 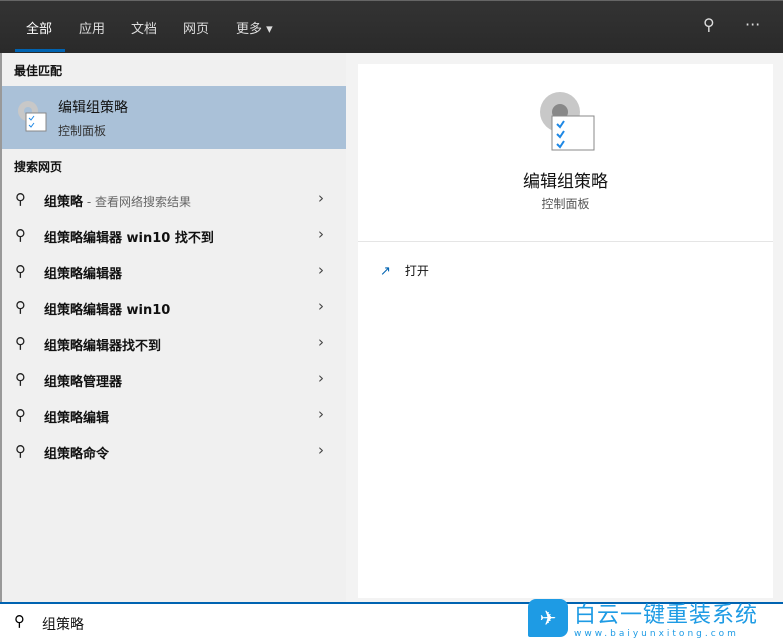 I want to click on web-suggestion-item: ⚲ 组策略 - 查看网络搜索结果 ›, so click(x=174, y=199).